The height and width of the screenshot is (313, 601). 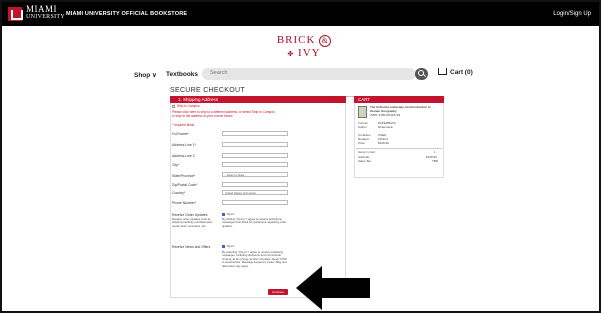 I want to click on state-select: - Select a State -, so click(x=255, y=174).